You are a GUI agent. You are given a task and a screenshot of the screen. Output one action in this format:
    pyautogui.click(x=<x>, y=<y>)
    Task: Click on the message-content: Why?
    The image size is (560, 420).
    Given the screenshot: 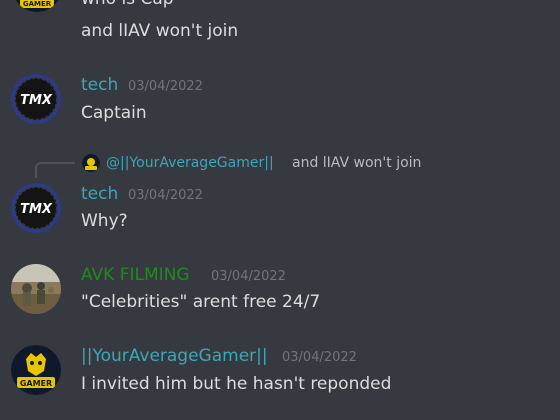 What is the action you would take?
    pyautogui.click(x=104, y=221)
    